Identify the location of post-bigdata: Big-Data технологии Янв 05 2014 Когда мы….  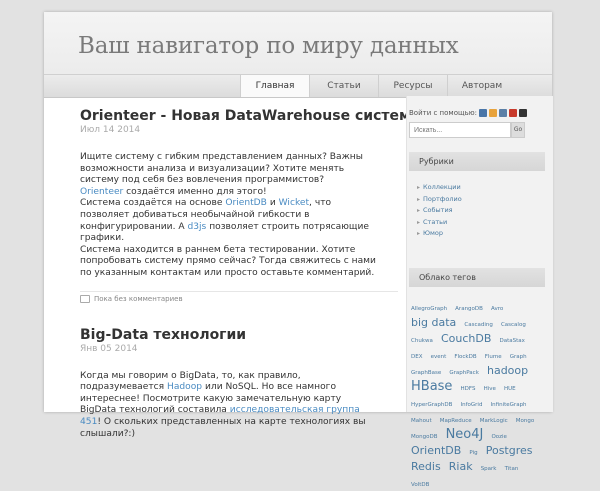
(239, 384).